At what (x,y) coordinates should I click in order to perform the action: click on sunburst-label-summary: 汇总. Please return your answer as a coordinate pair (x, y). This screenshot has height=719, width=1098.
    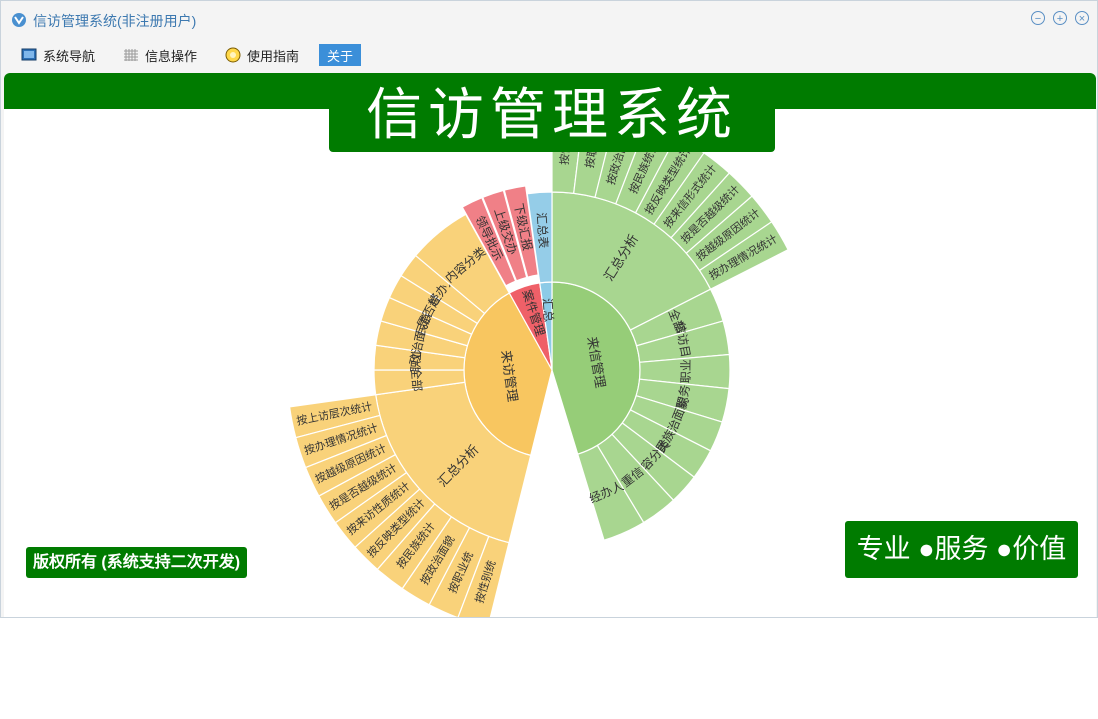
    Looking at the image, I should click on (548, 310).